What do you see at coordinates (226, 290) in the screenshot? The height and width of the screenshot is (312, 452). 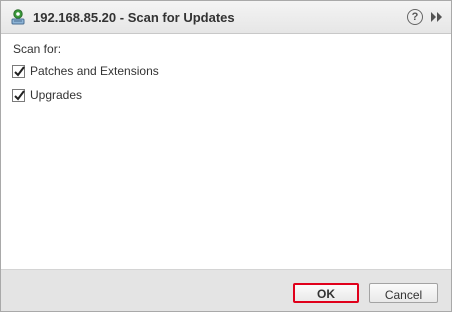 I see `dialog-footer: OK Cancel` at bounding box center [226, 290].